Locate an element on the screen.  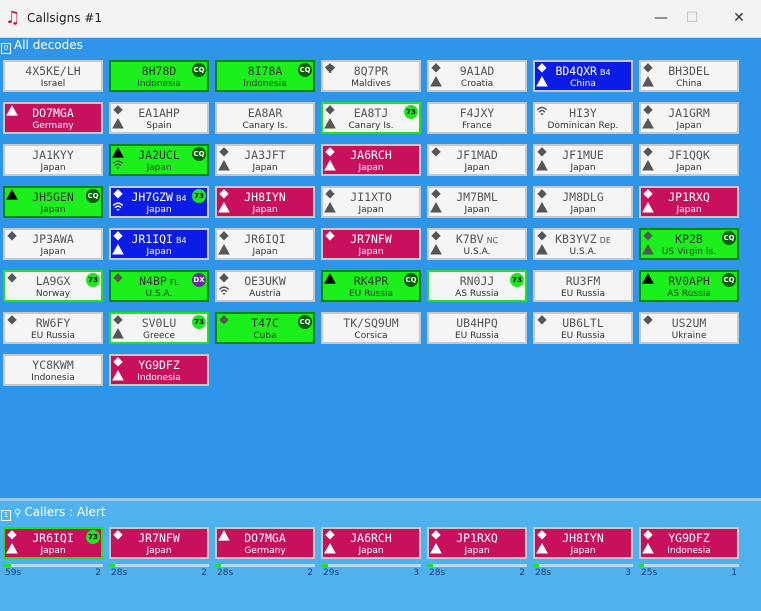
callsign: JM8DLG is located at coordinates (583, 197).